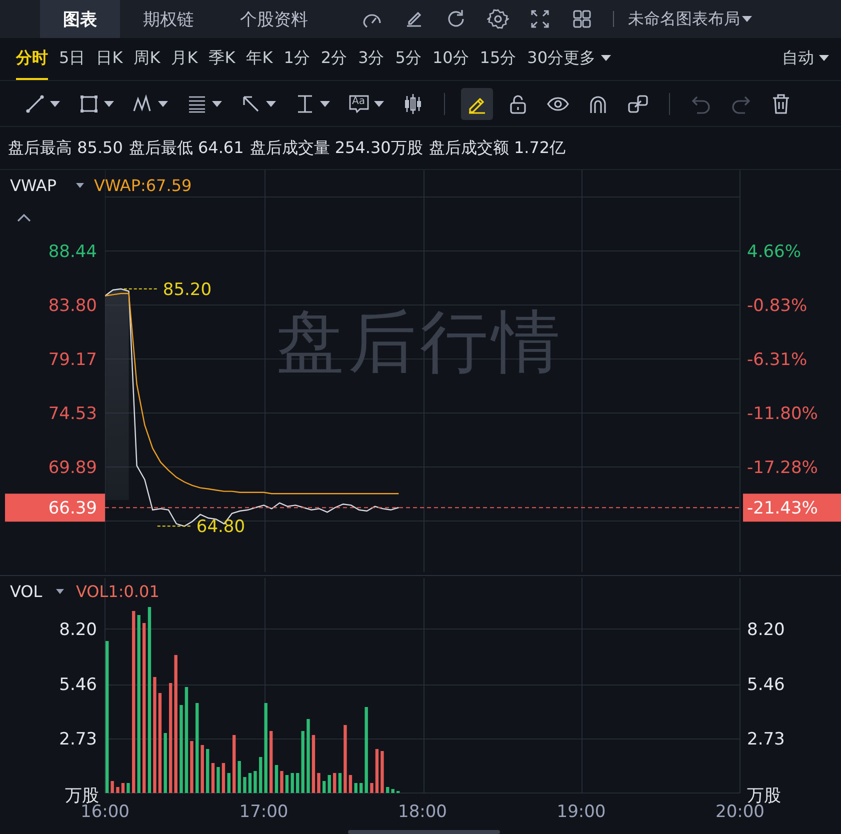  What do you see at coordinates (35, 103) in the screenshot?
I see `line-tool-icon` at bounding box center [35, 103].